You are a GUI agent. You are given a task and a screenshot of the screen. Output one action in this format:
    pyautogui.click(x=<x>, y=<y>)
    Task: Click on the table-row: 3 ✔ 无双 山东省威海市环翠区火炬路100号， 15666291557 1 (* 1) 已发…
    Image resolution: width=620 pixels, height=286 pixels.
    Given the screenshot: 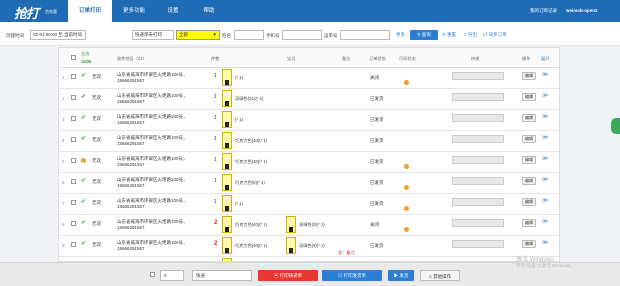 What is the action you would take?
    pyautogui.click(x=309, y=120)
    